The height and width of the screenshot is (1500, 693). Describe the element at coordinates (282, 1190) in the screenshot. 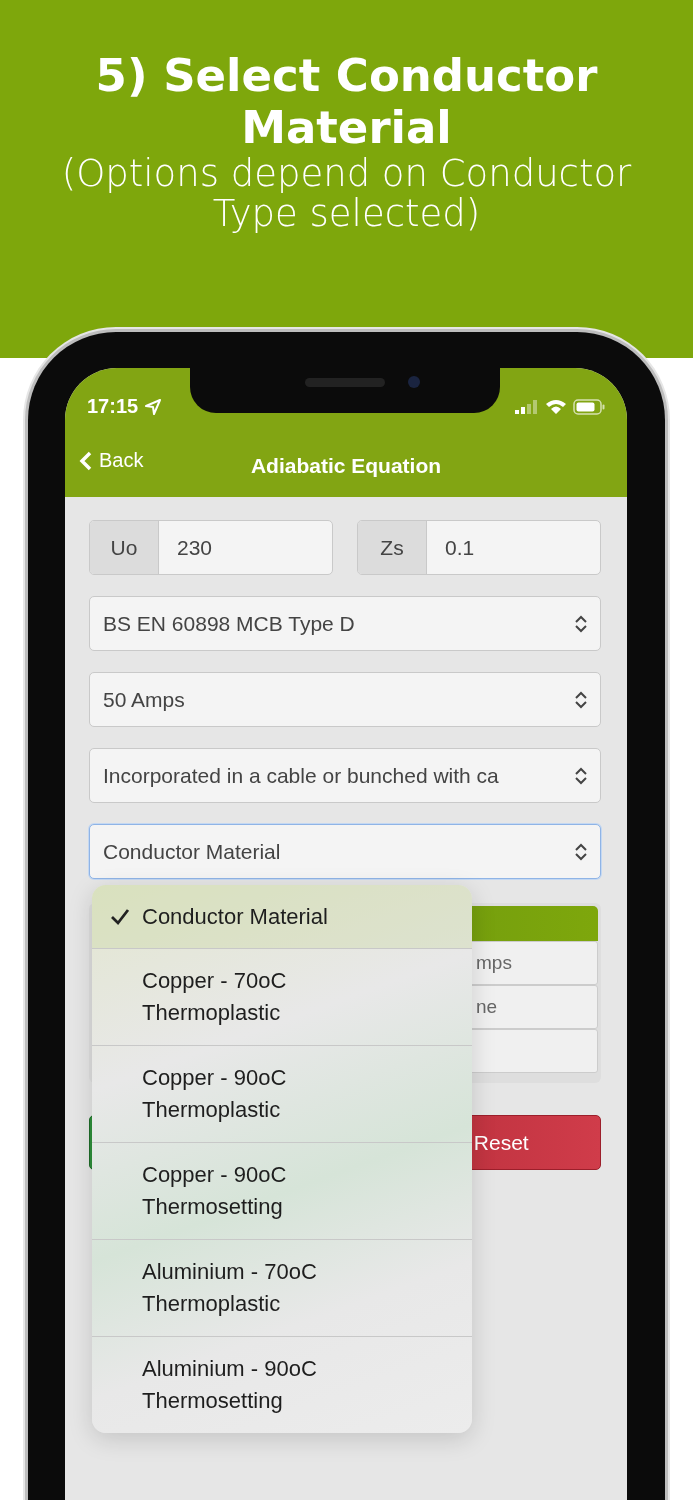

I see `dropdown-option: Copper - 90oC Thermosetting` at that location.